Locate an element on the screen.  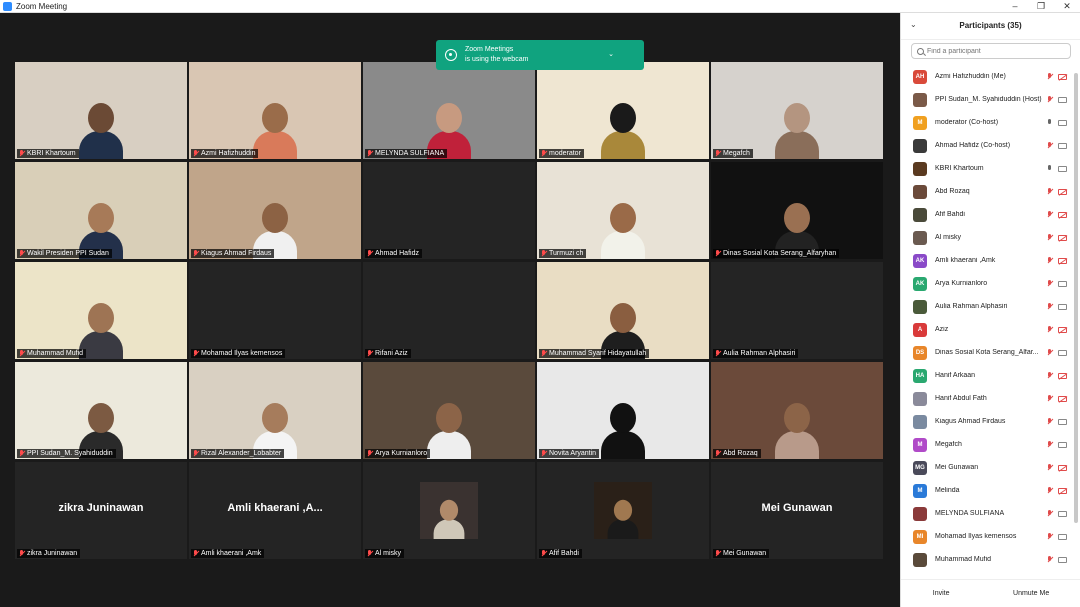
participant-row: HA Hanif Arkaan is located at coordinates (987, 375).